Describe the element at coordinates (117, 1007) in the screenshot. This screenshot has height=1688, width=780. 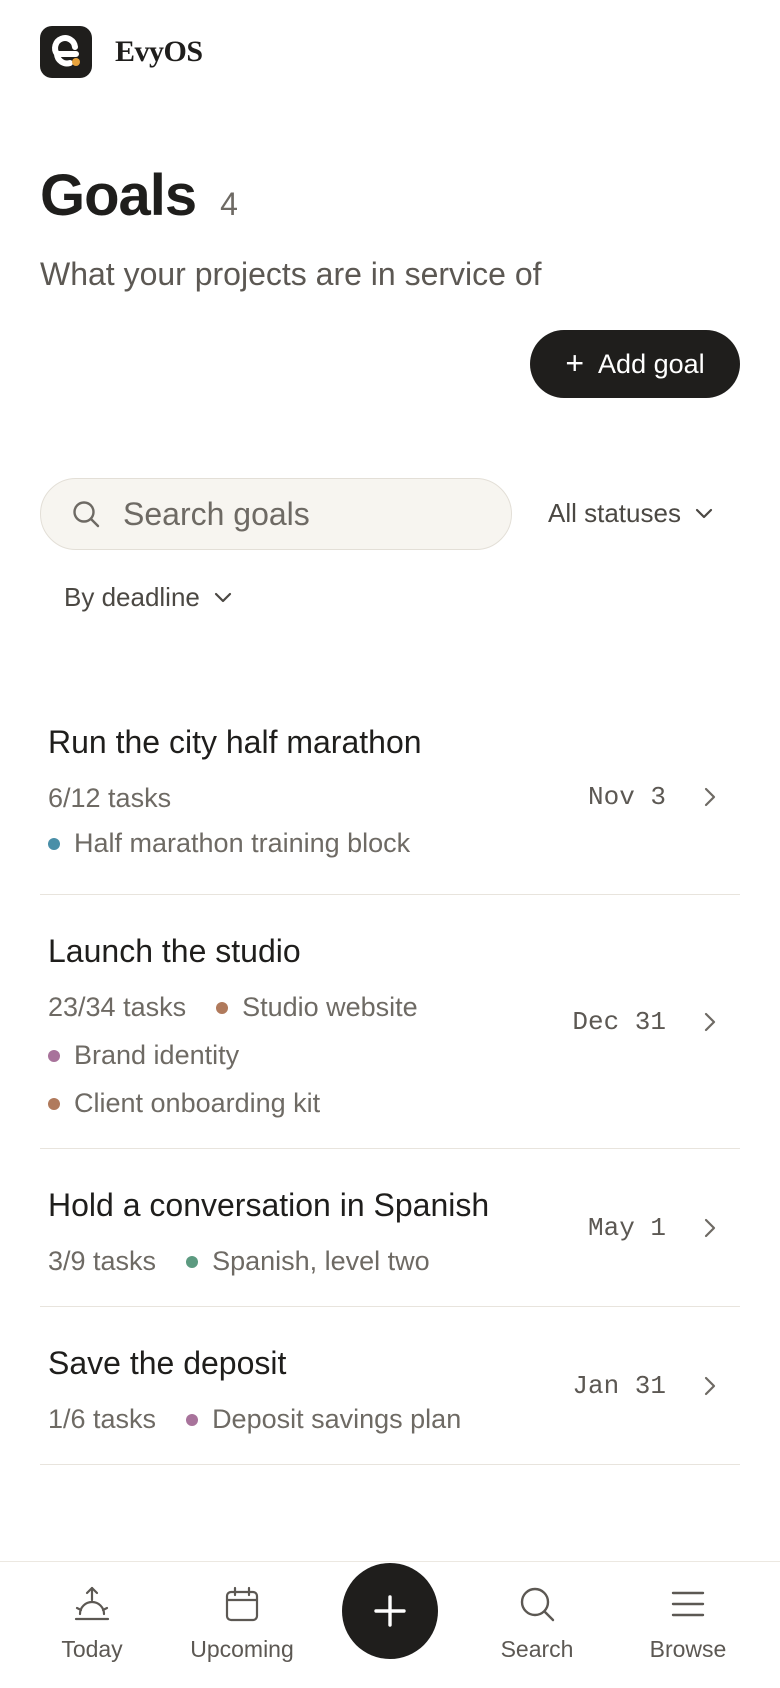
I see `task-count: 23/34 tasks` at that location.